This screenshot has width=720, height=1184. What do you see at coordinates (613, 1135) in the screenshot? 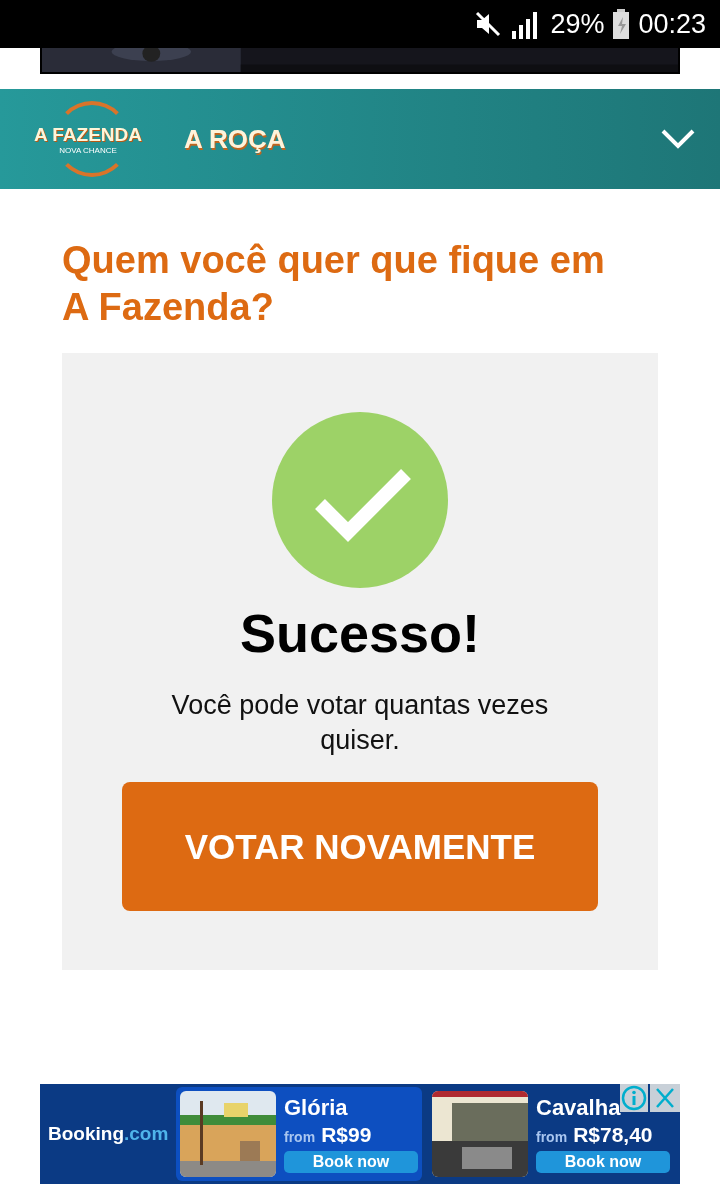
I see `hotel-price: R$78,40` at bounding box center [613, 1135].